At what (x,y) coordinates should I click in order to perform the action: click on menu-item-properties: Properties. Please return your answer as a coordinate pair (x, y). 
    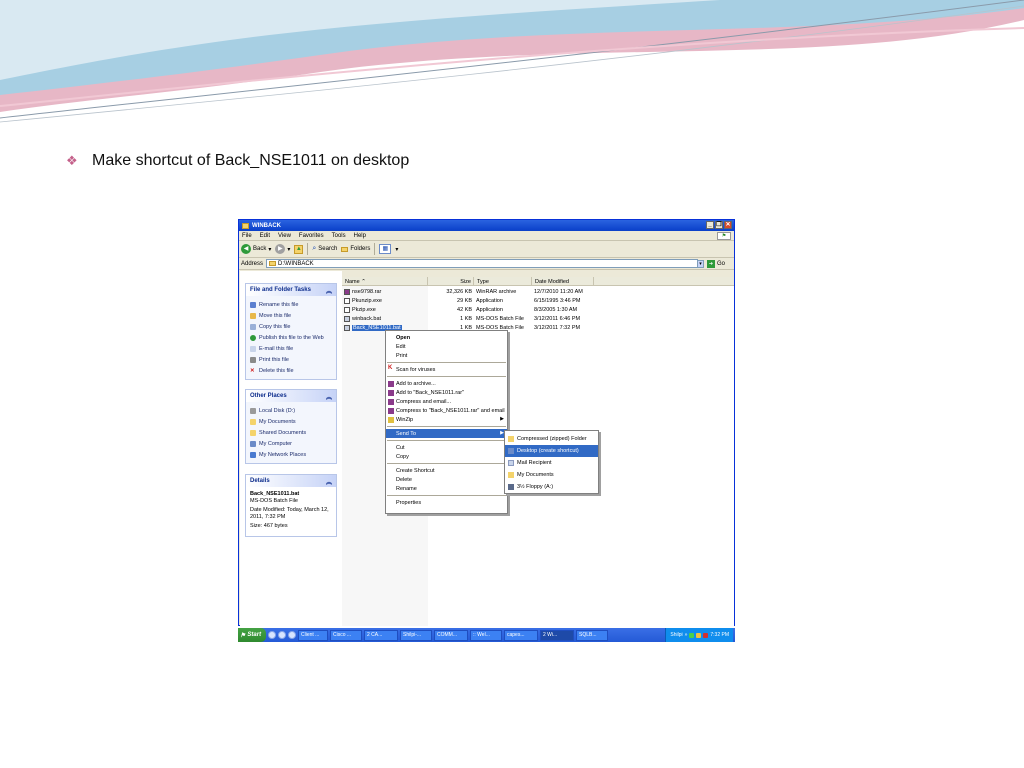
    Looking at the image, I should click on (446, 502).